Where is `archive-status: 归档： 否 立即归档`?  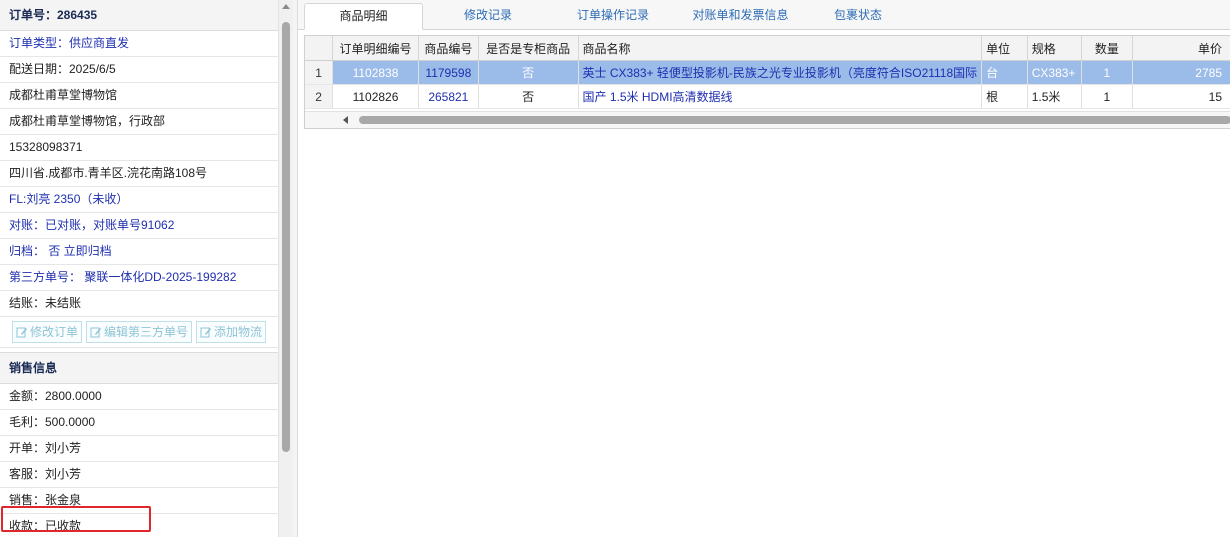 archive-status: 归档： 否 立即归档 is located at coordinates (139, 252).